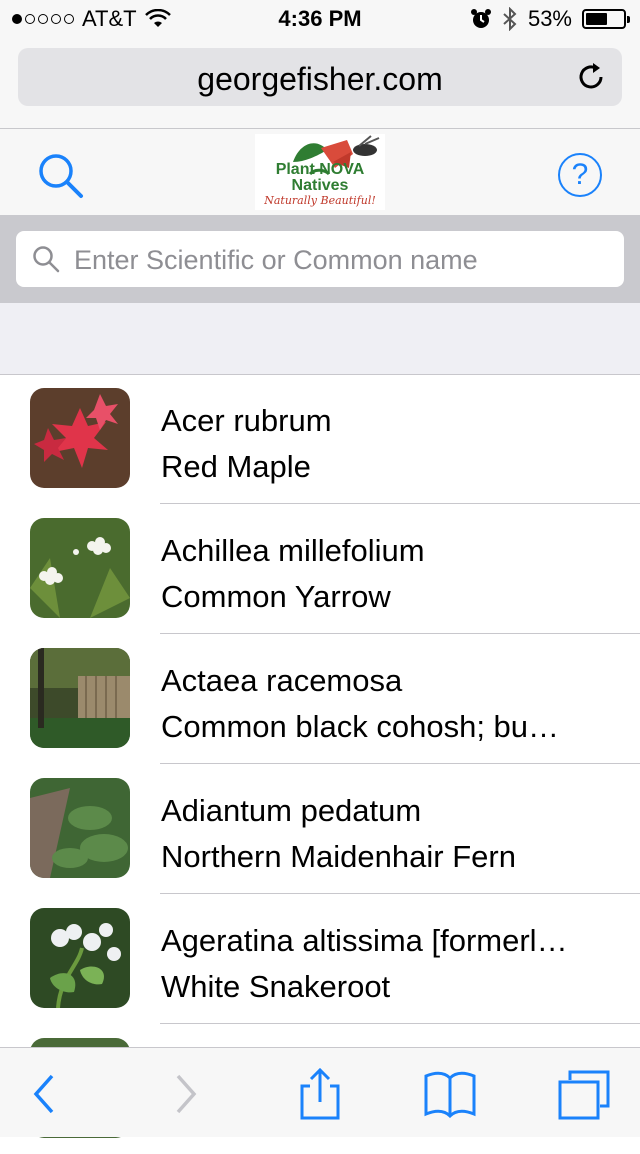 The image size is (640, 1154). I want to click on logo-text: Plant NOVA Natives, so click(320, 177).